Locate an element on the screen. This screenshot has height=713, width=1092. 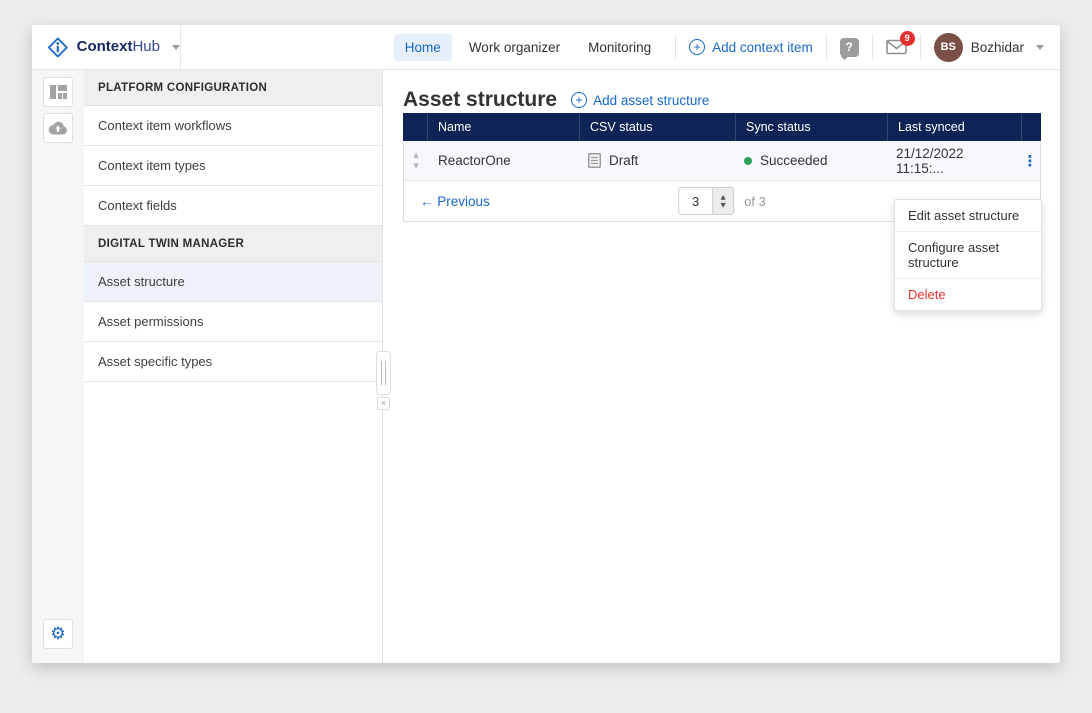
cloud-upload-button is located at coordinates (58, 128).